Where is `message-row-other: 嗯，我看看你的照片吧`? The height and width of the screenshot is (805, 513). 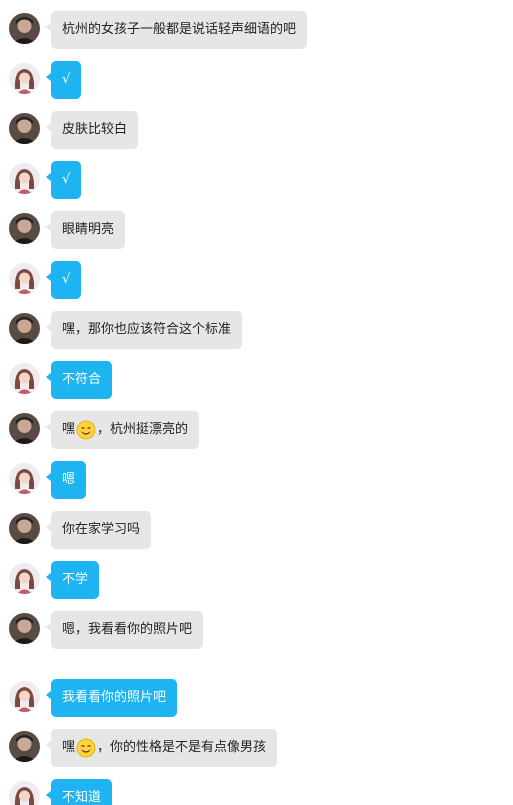 message-row-other: 嗯，我看看你的照片吧 is located at coordinates (106, 630).